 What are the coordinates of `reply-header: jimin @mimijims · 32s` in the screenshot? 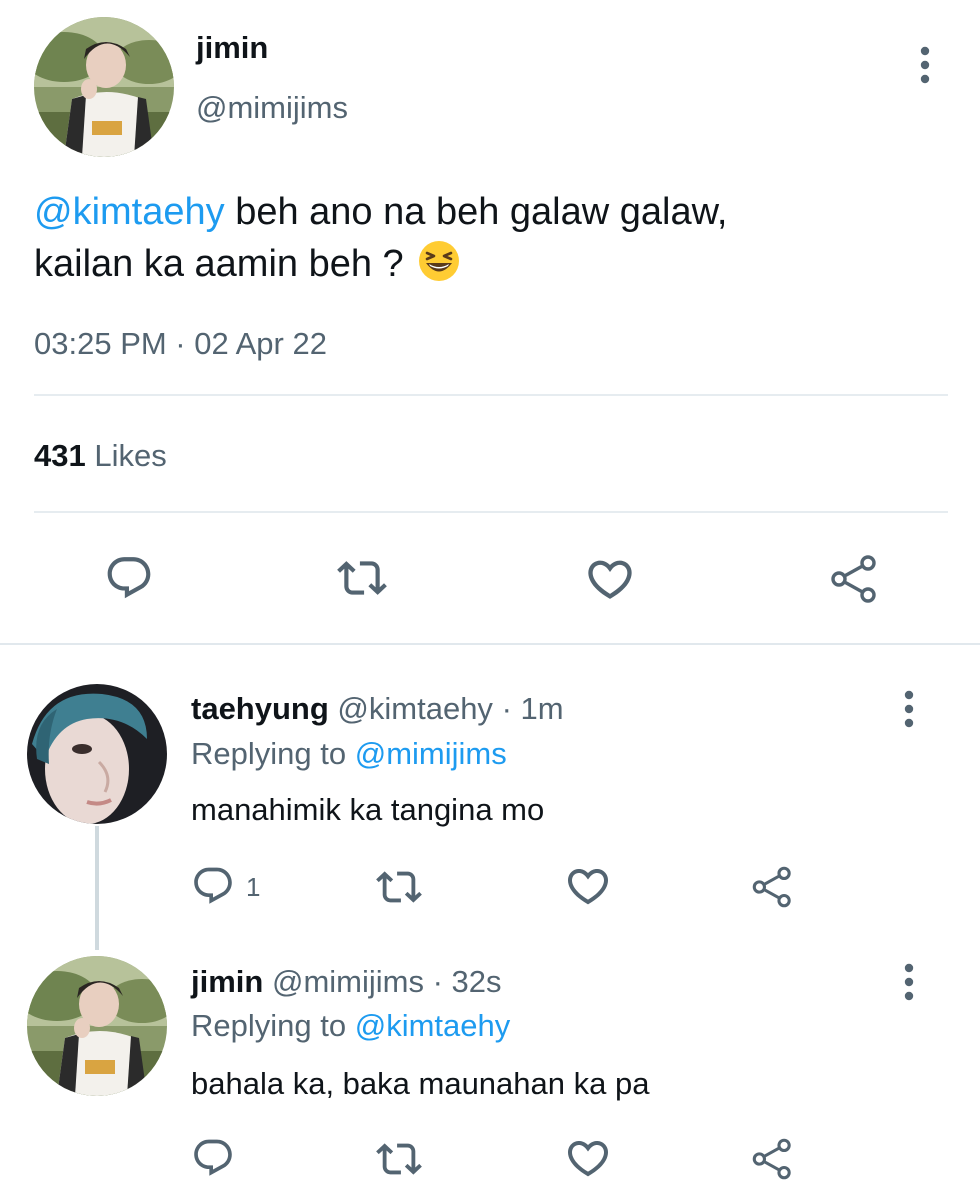 It's located at (346, 982).